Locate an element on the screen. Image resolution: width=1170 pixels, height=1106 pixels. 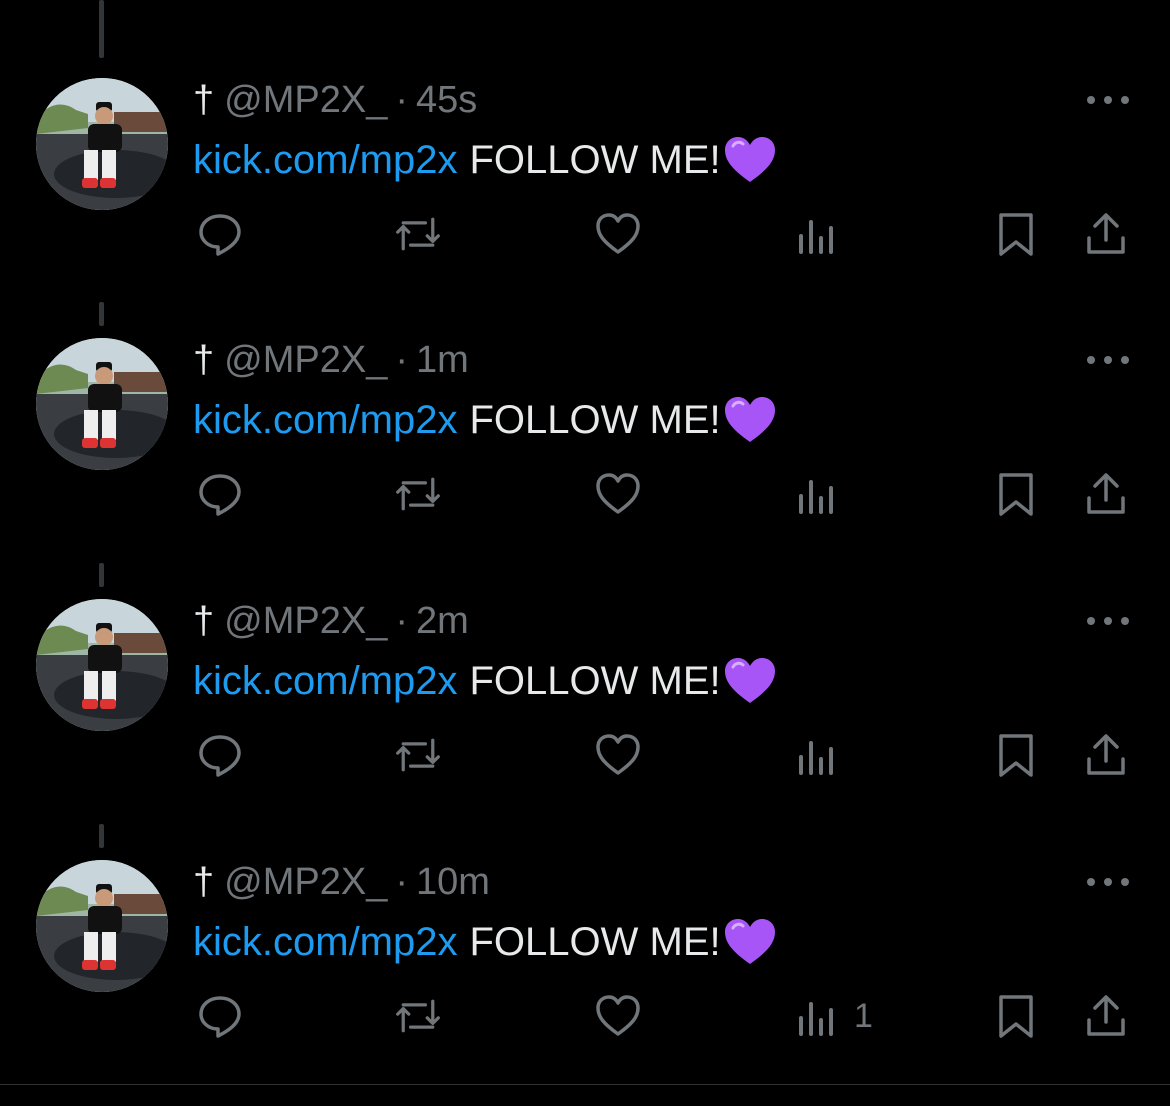
divider is located at coordinates (585, 1084).